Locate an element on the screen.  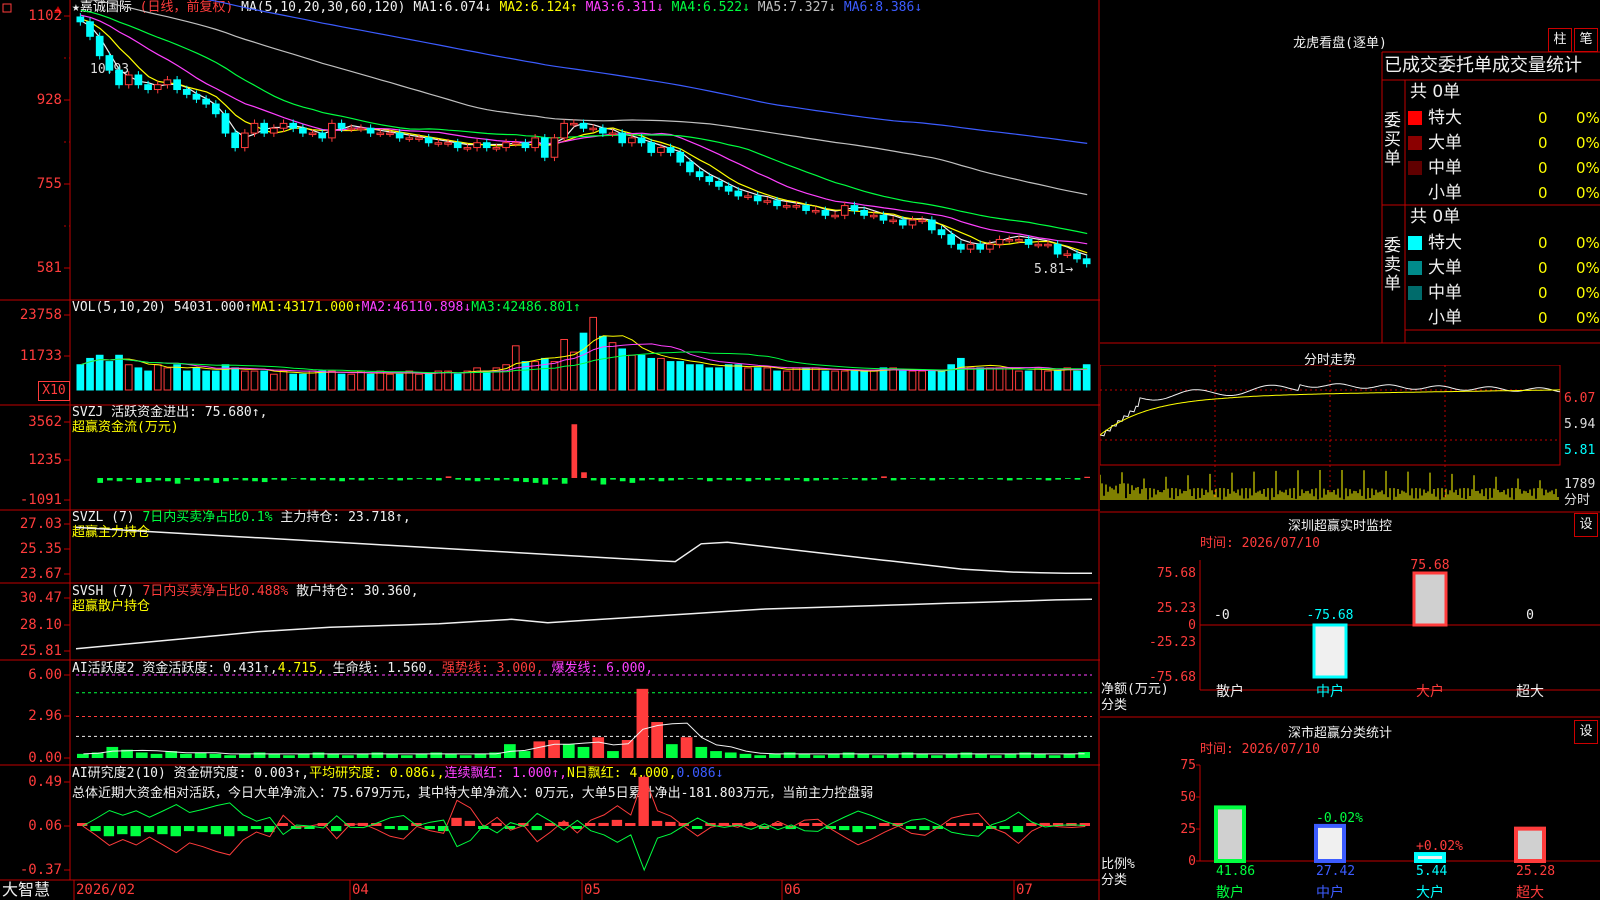
research-green-line is located at coordinates (584, 837).